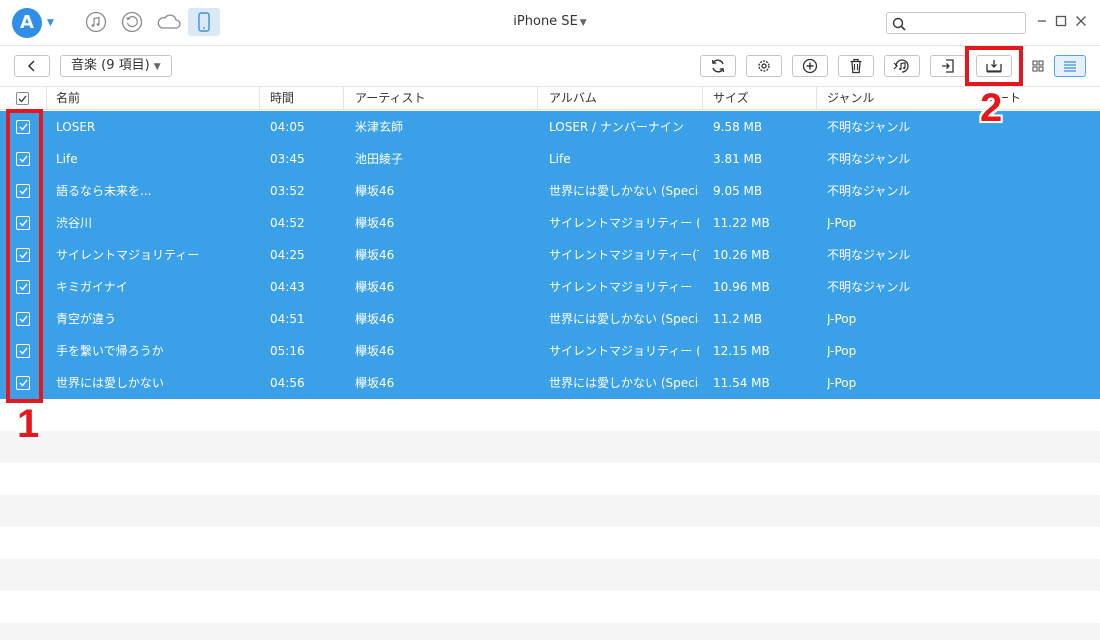 Image resolution: width=1100 pixels, height=640 pixels. I want to click on category-select-label: 音楽 (9 項目), so click(110, 65).